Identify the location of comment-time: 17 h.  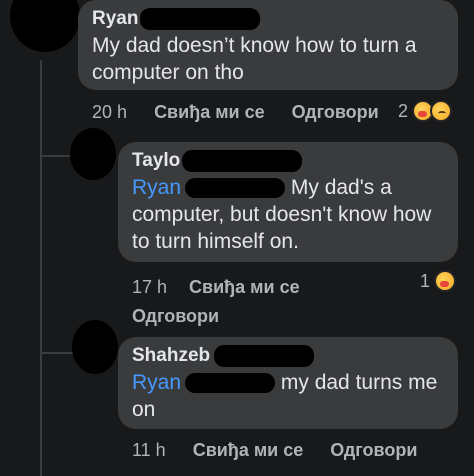
(149, 287).